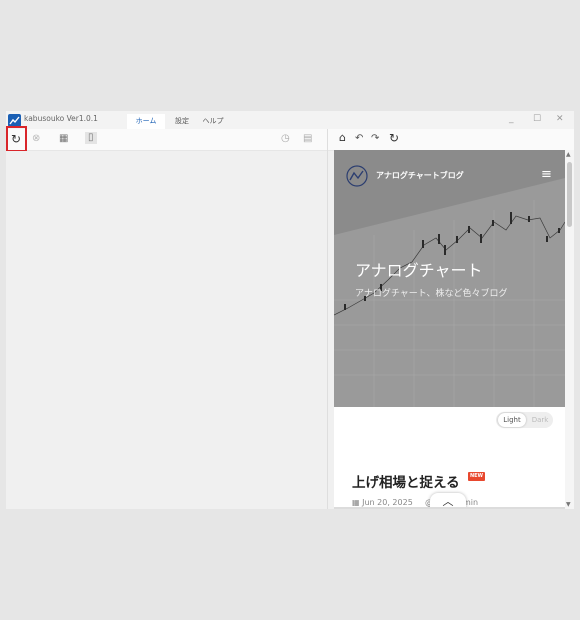 The width and height of the screenshot is (580, 620). Describe the element at coordinates (327, 319) in the screenshot. I see `pane-divider` at that location.